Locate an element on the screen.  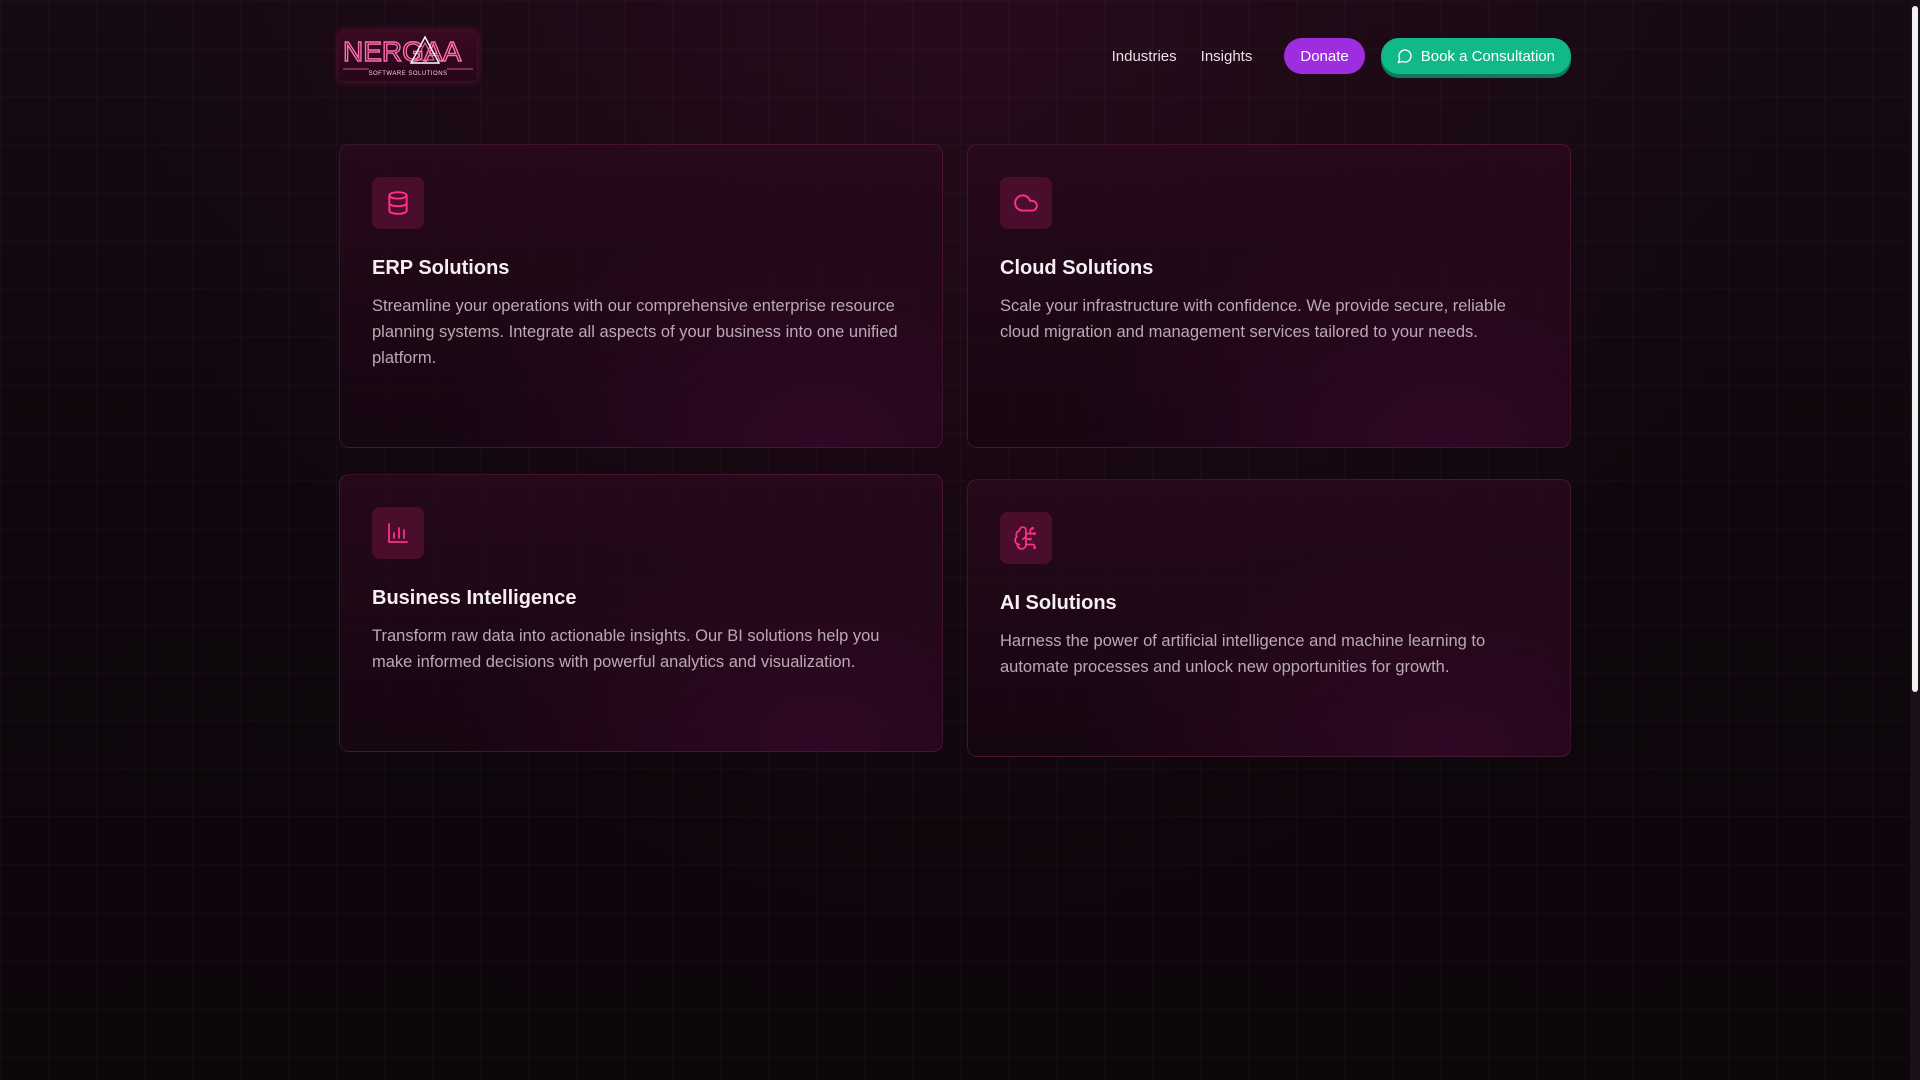
database-icon is located at coordinates (398, 203).